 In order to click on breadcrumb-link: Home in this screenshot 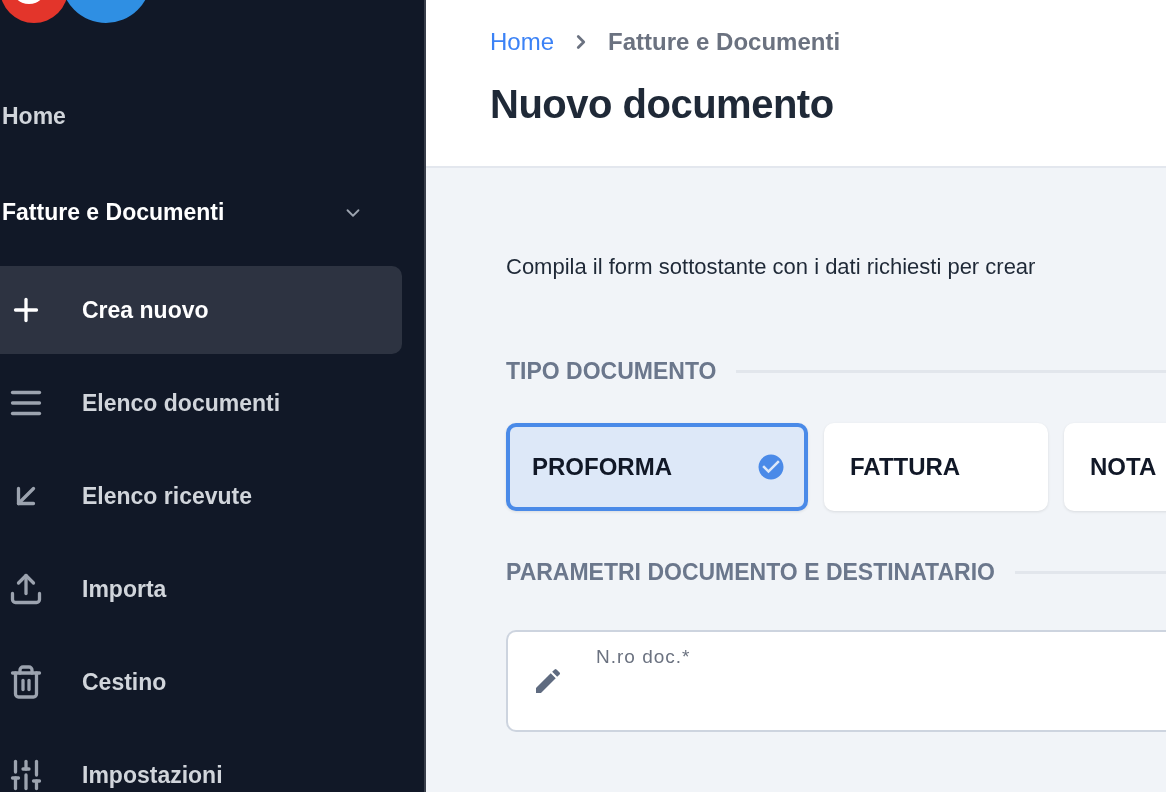, I will do `click(522, 42)`.